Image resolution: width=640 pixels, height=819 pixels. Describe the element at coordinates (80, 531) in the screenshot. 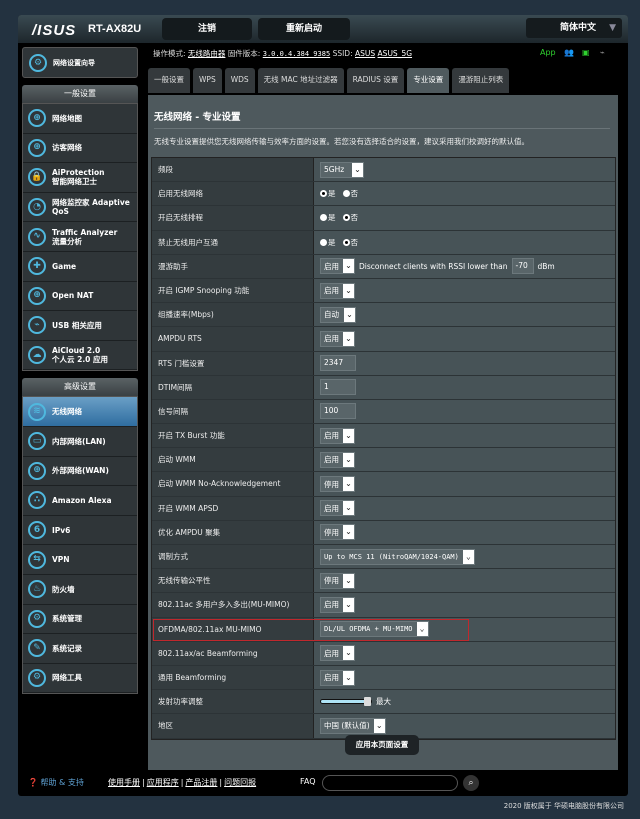

I see `sidebar-item-advanced-4: 6 IPv6` at that location.